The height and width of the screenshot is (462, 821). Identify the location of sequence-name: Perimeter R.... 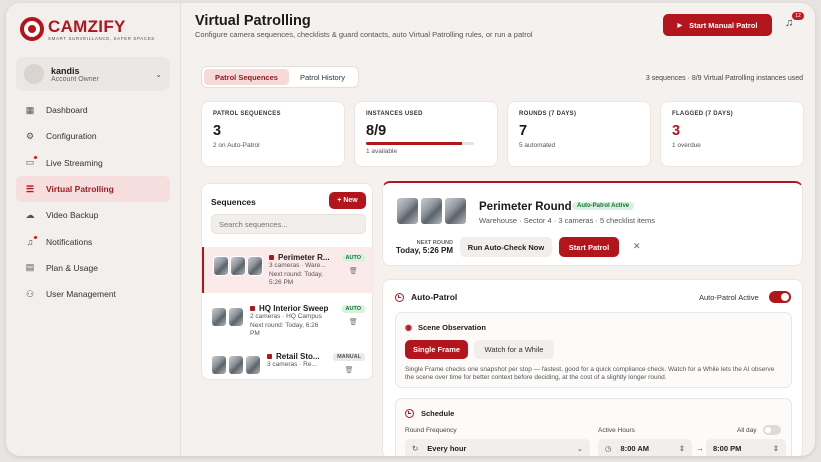
(304, 257).